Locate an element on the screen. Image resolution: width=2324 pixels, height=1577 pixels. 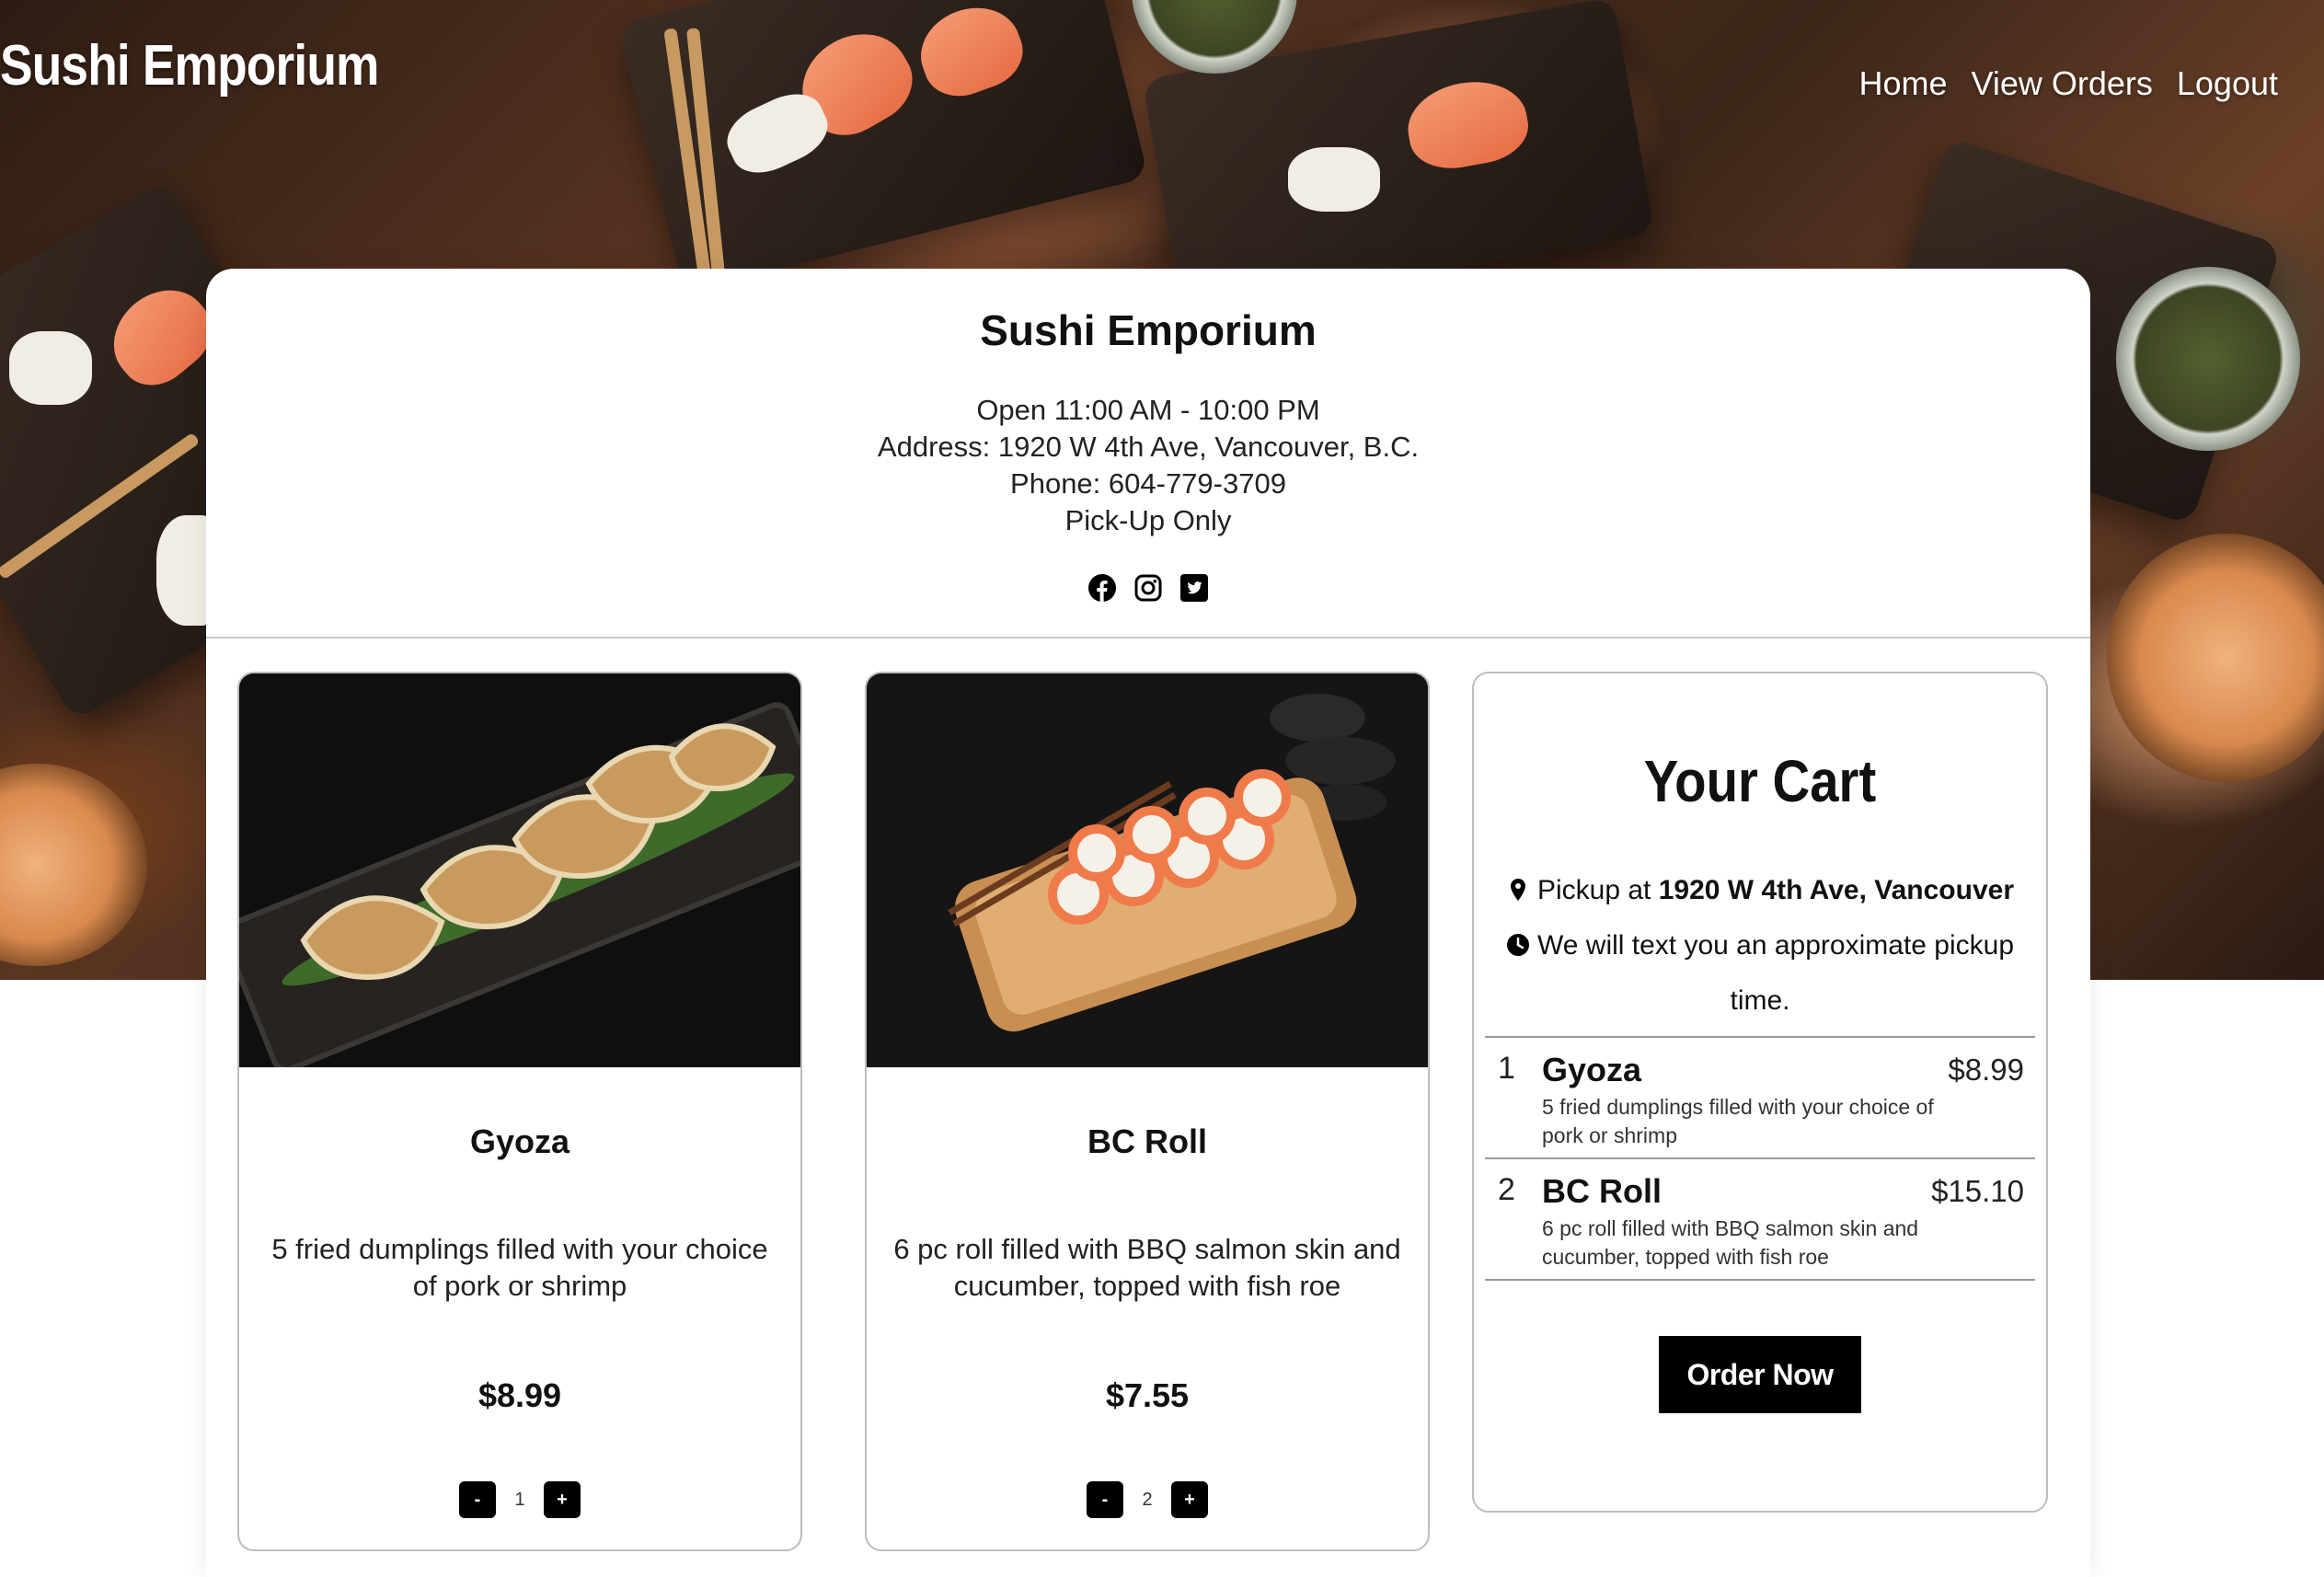
map-pin-icon is located at coordinates (1518, 883).